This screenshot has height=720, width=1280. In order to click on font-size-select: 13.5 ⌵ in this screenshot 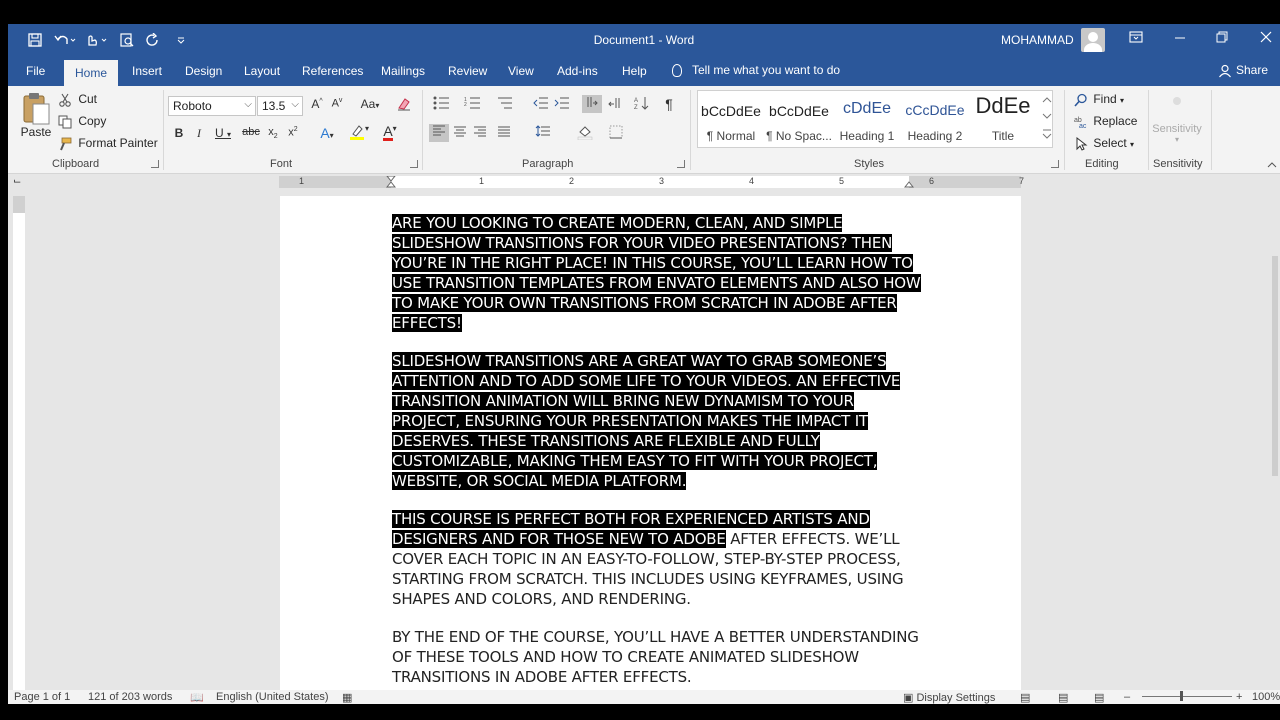, I will do `click(280, 106)`.